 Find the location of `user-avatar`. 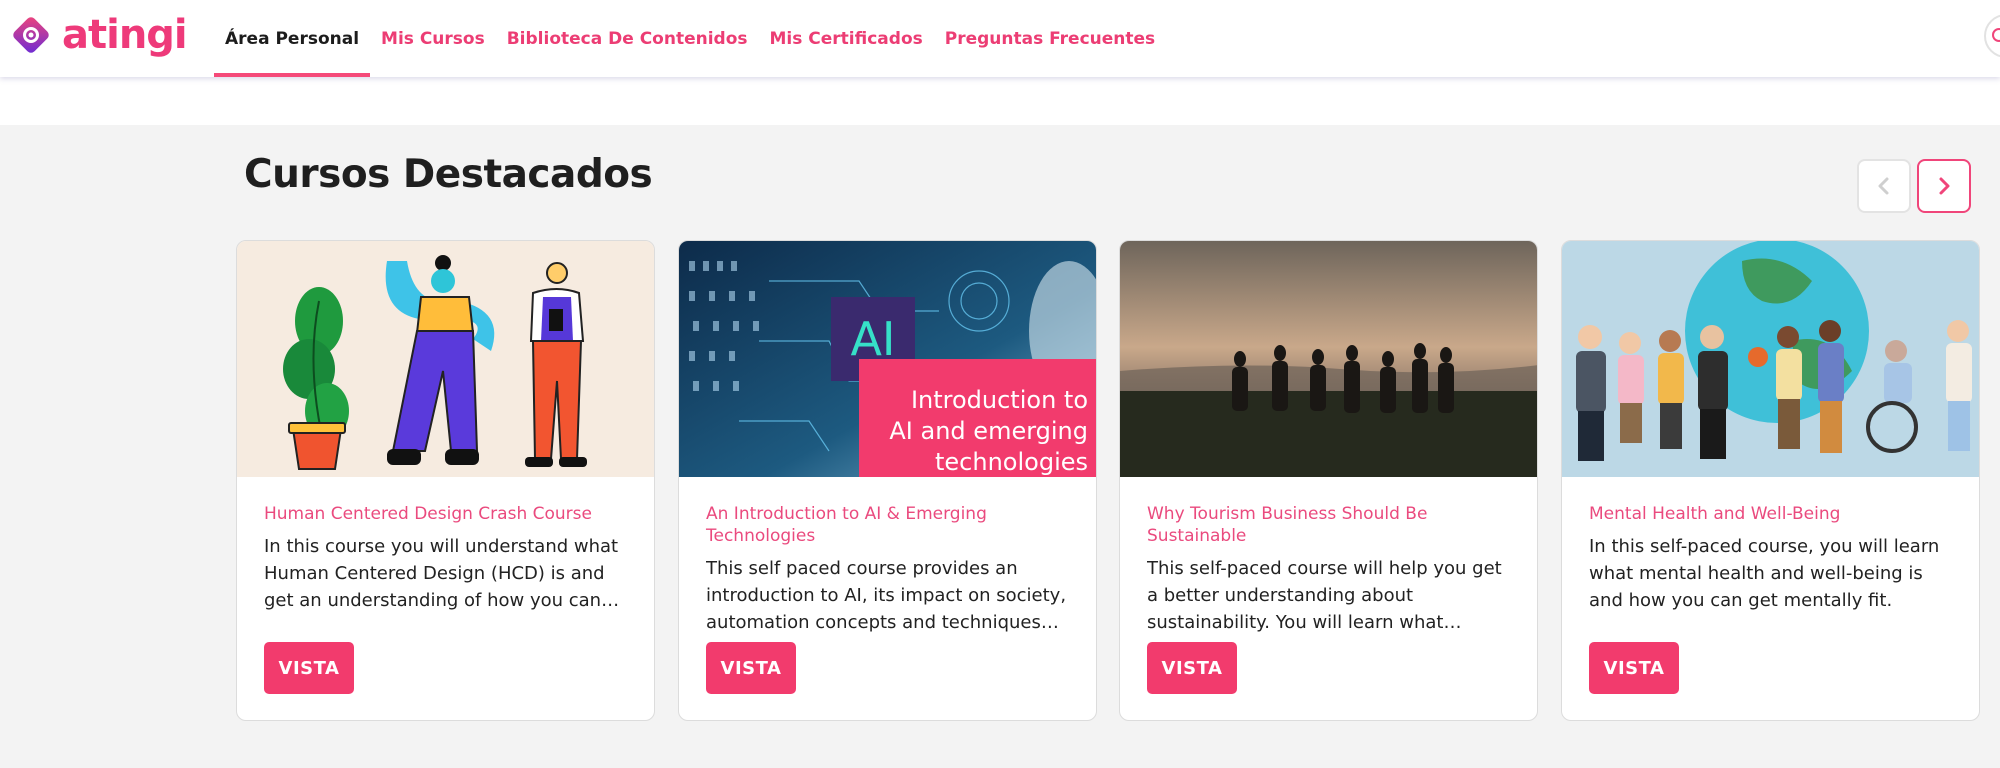

user-avatar is located at coordinates (1992, 36).